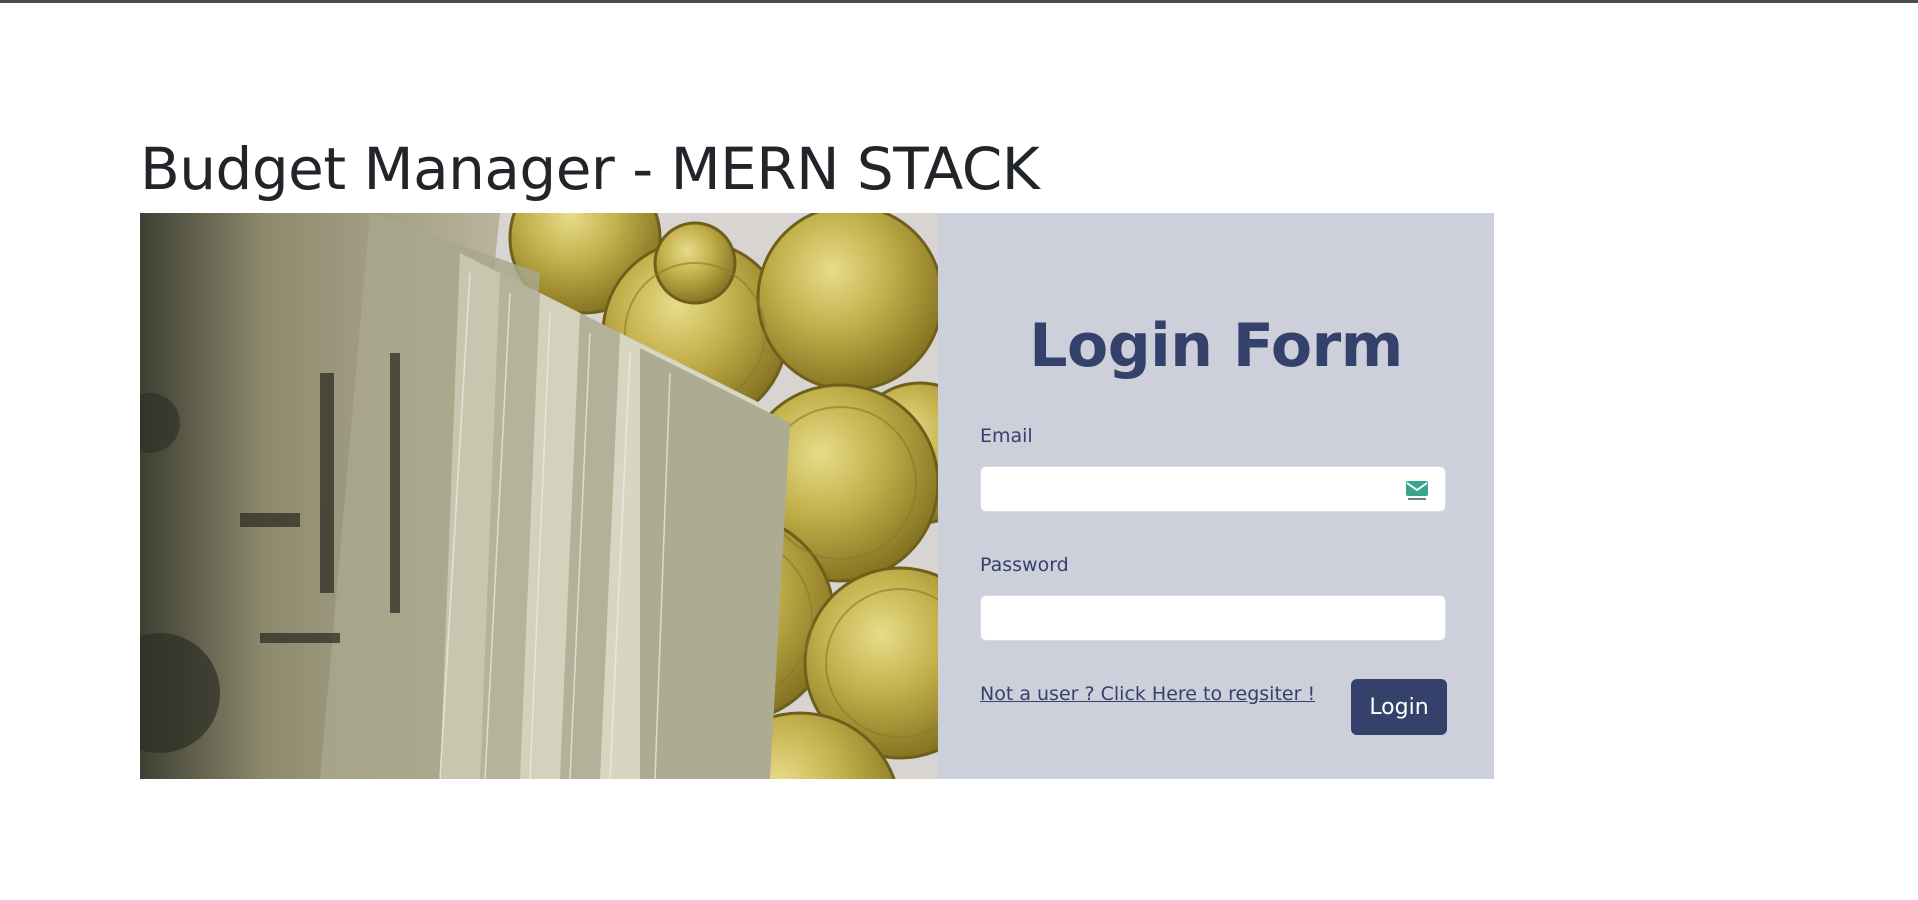  What do you see at coordinates (1213, 489) in the screenshot?
I see `email-field` at bounding box center [1213, 489].